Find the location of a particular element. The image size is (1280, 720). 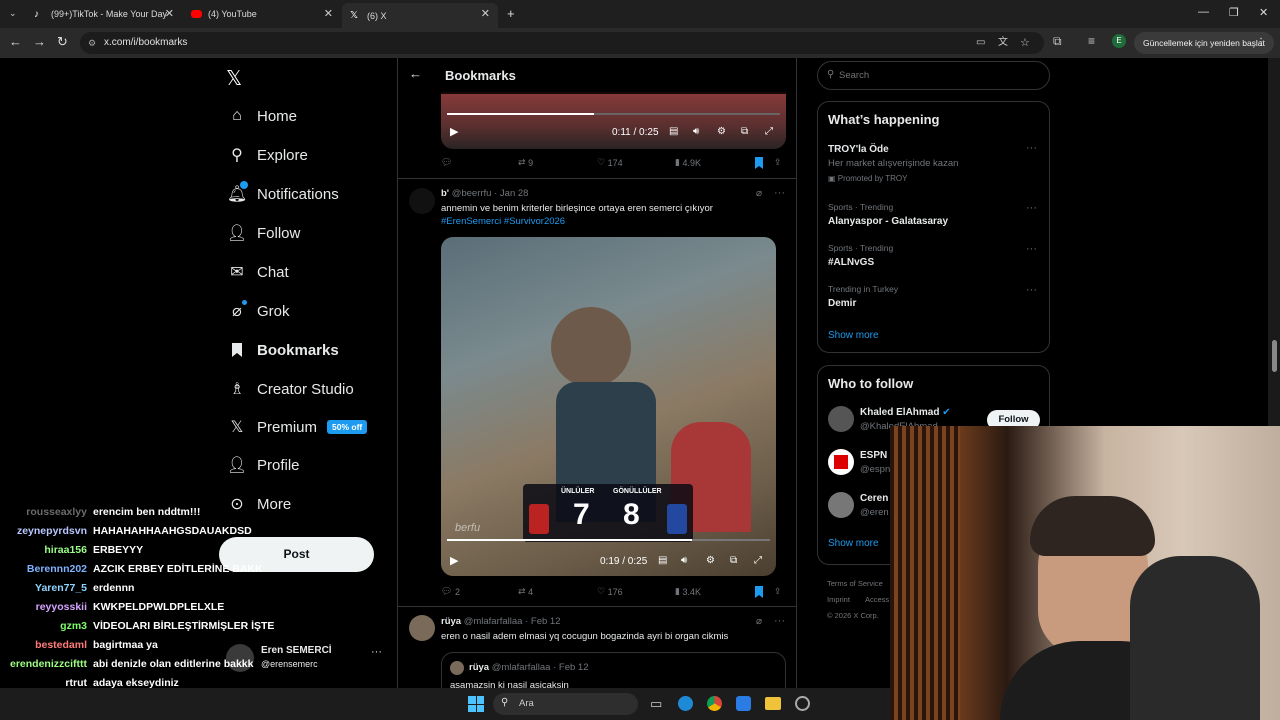

app-icon is located at coordinates (802, 703).